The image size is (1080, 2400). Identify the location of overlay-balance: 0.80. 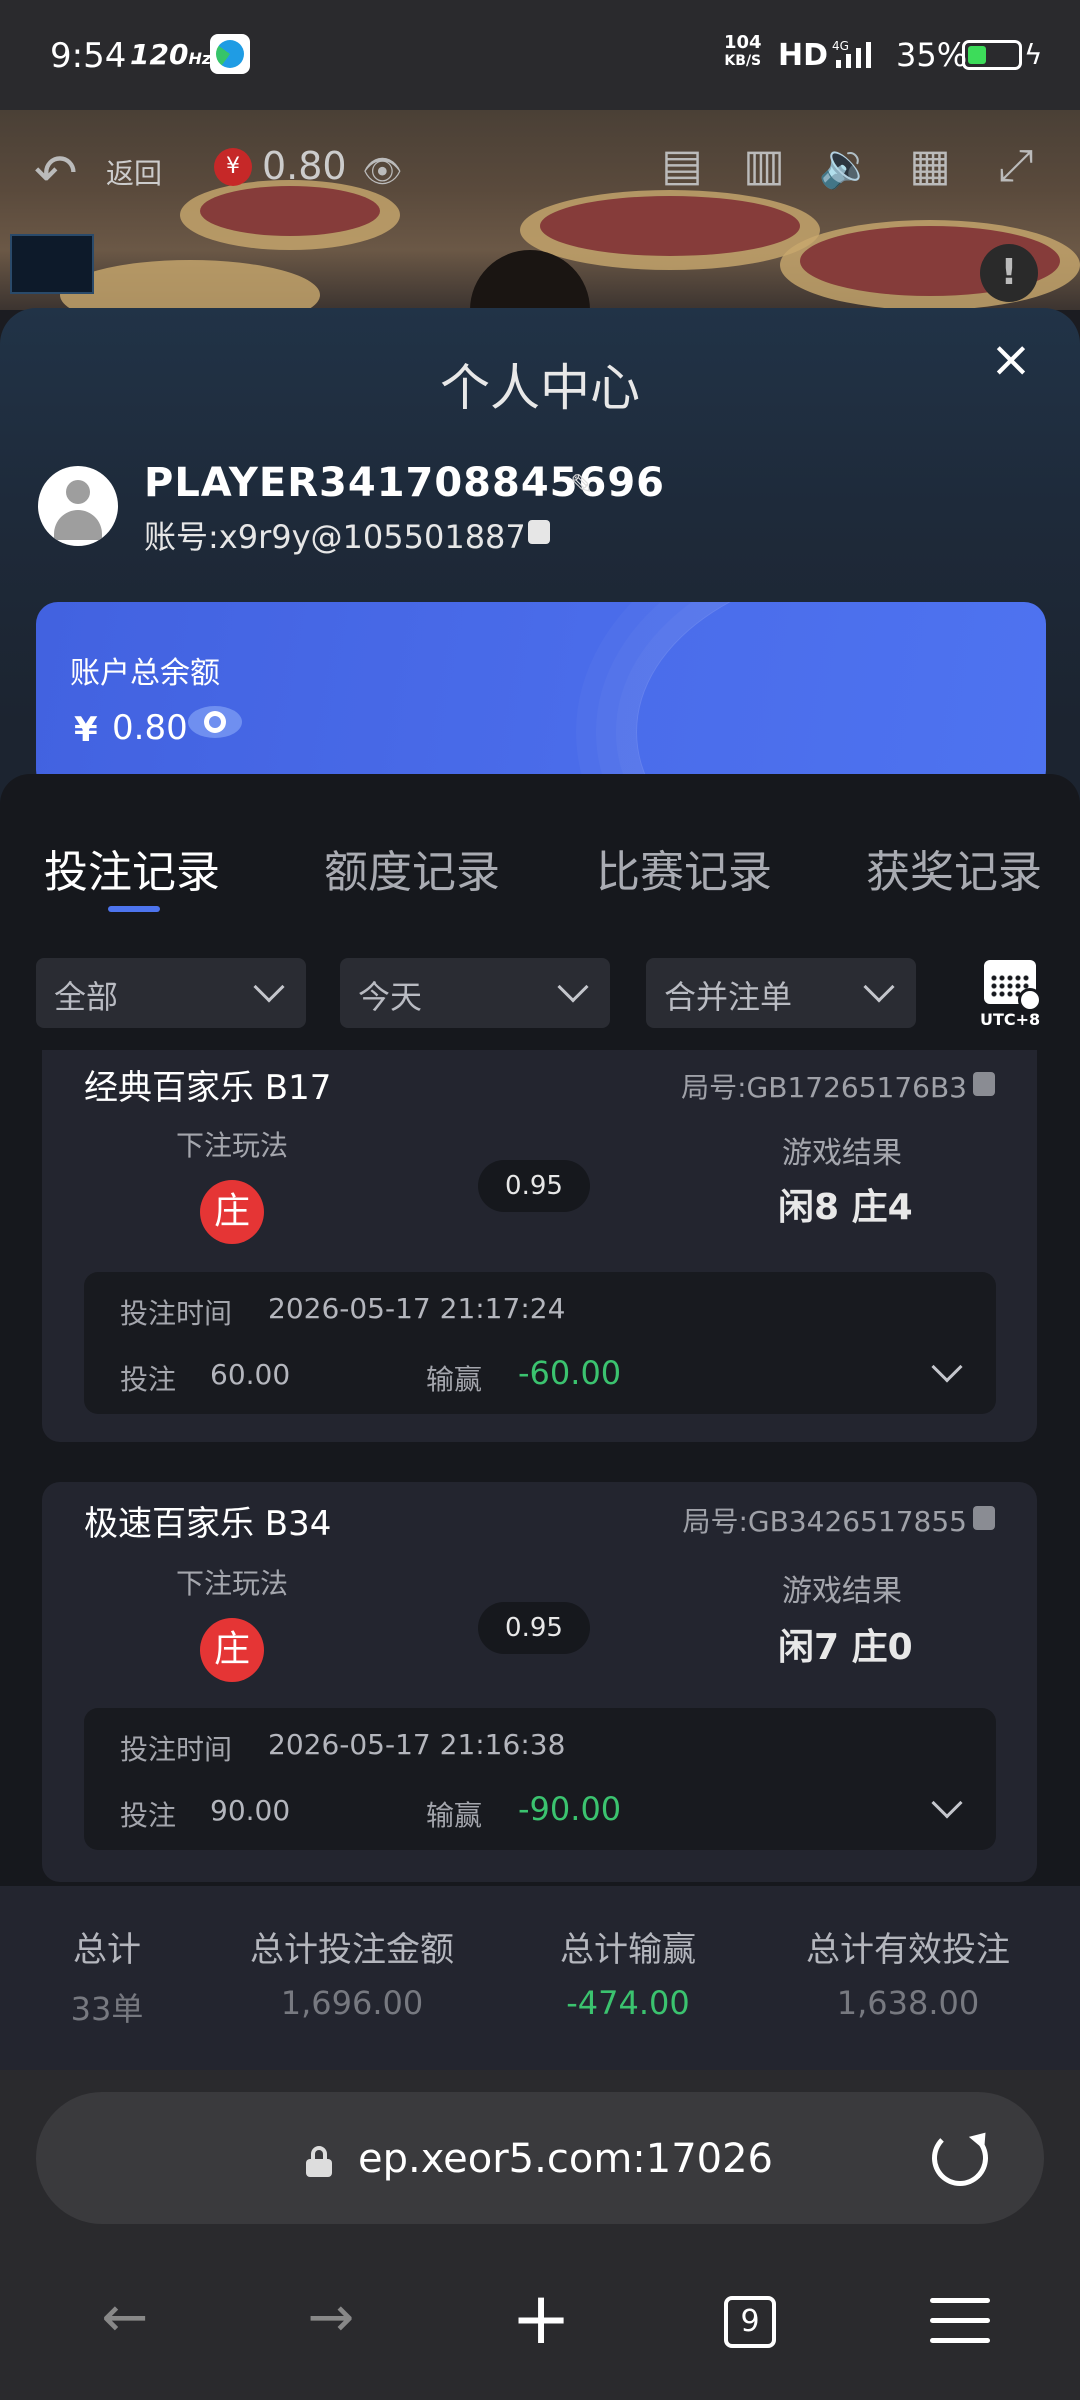
(304, 166).